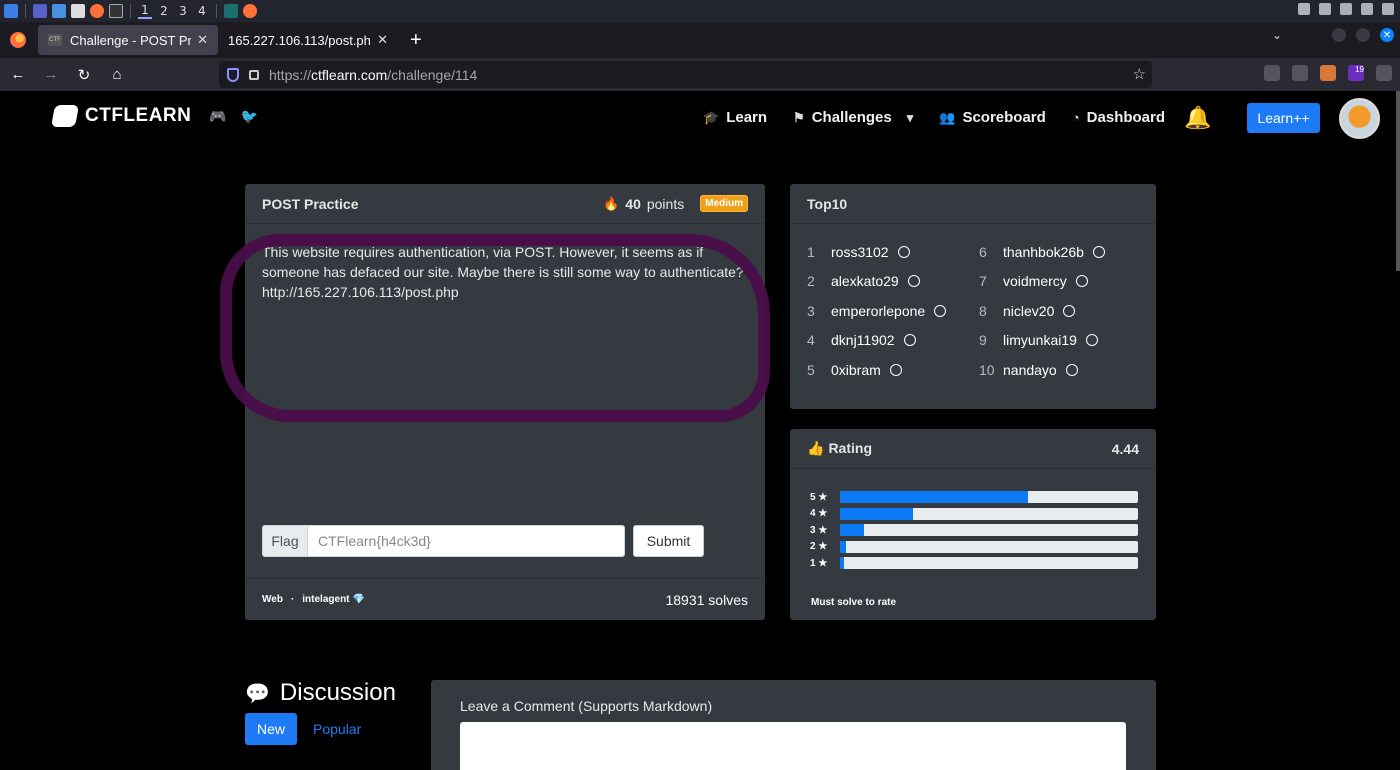 The image size is (1400, 770). What do you see at coordinates (1359, 118) in the screenshot?
I see `avatar` at bounding box center [1359, 118].